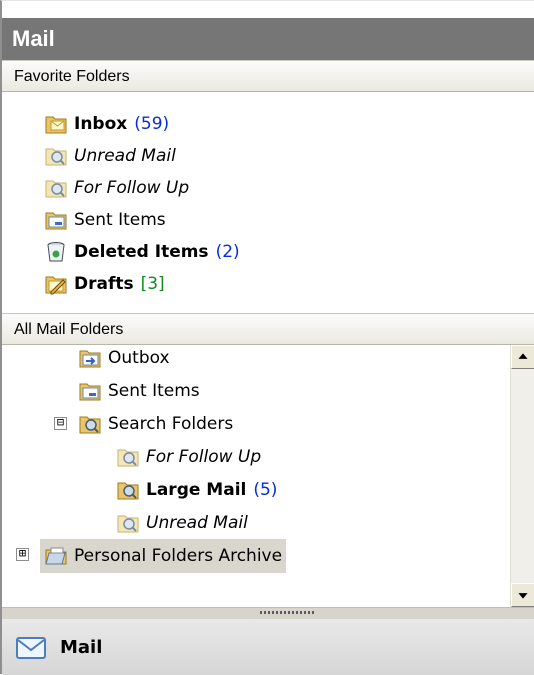 Image resolution: width=534 pixels, height=675 pixels. I want to click on folder-label: Inbox, so click(101, 124).